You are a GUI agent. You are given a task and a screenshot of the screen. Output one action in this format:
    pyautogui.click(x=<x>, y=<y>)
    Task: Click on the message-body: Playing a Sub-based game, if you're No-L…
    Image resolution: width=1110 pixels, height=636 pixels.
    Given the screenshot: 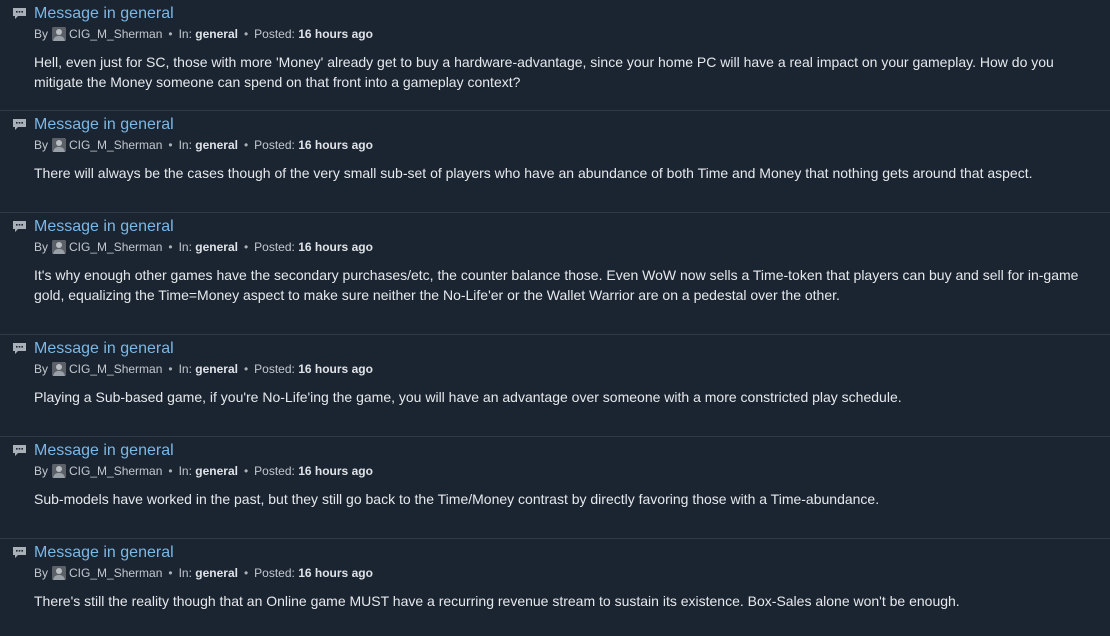 What is the action you would take?
    pyautogui.click(x=468, y=397)
    